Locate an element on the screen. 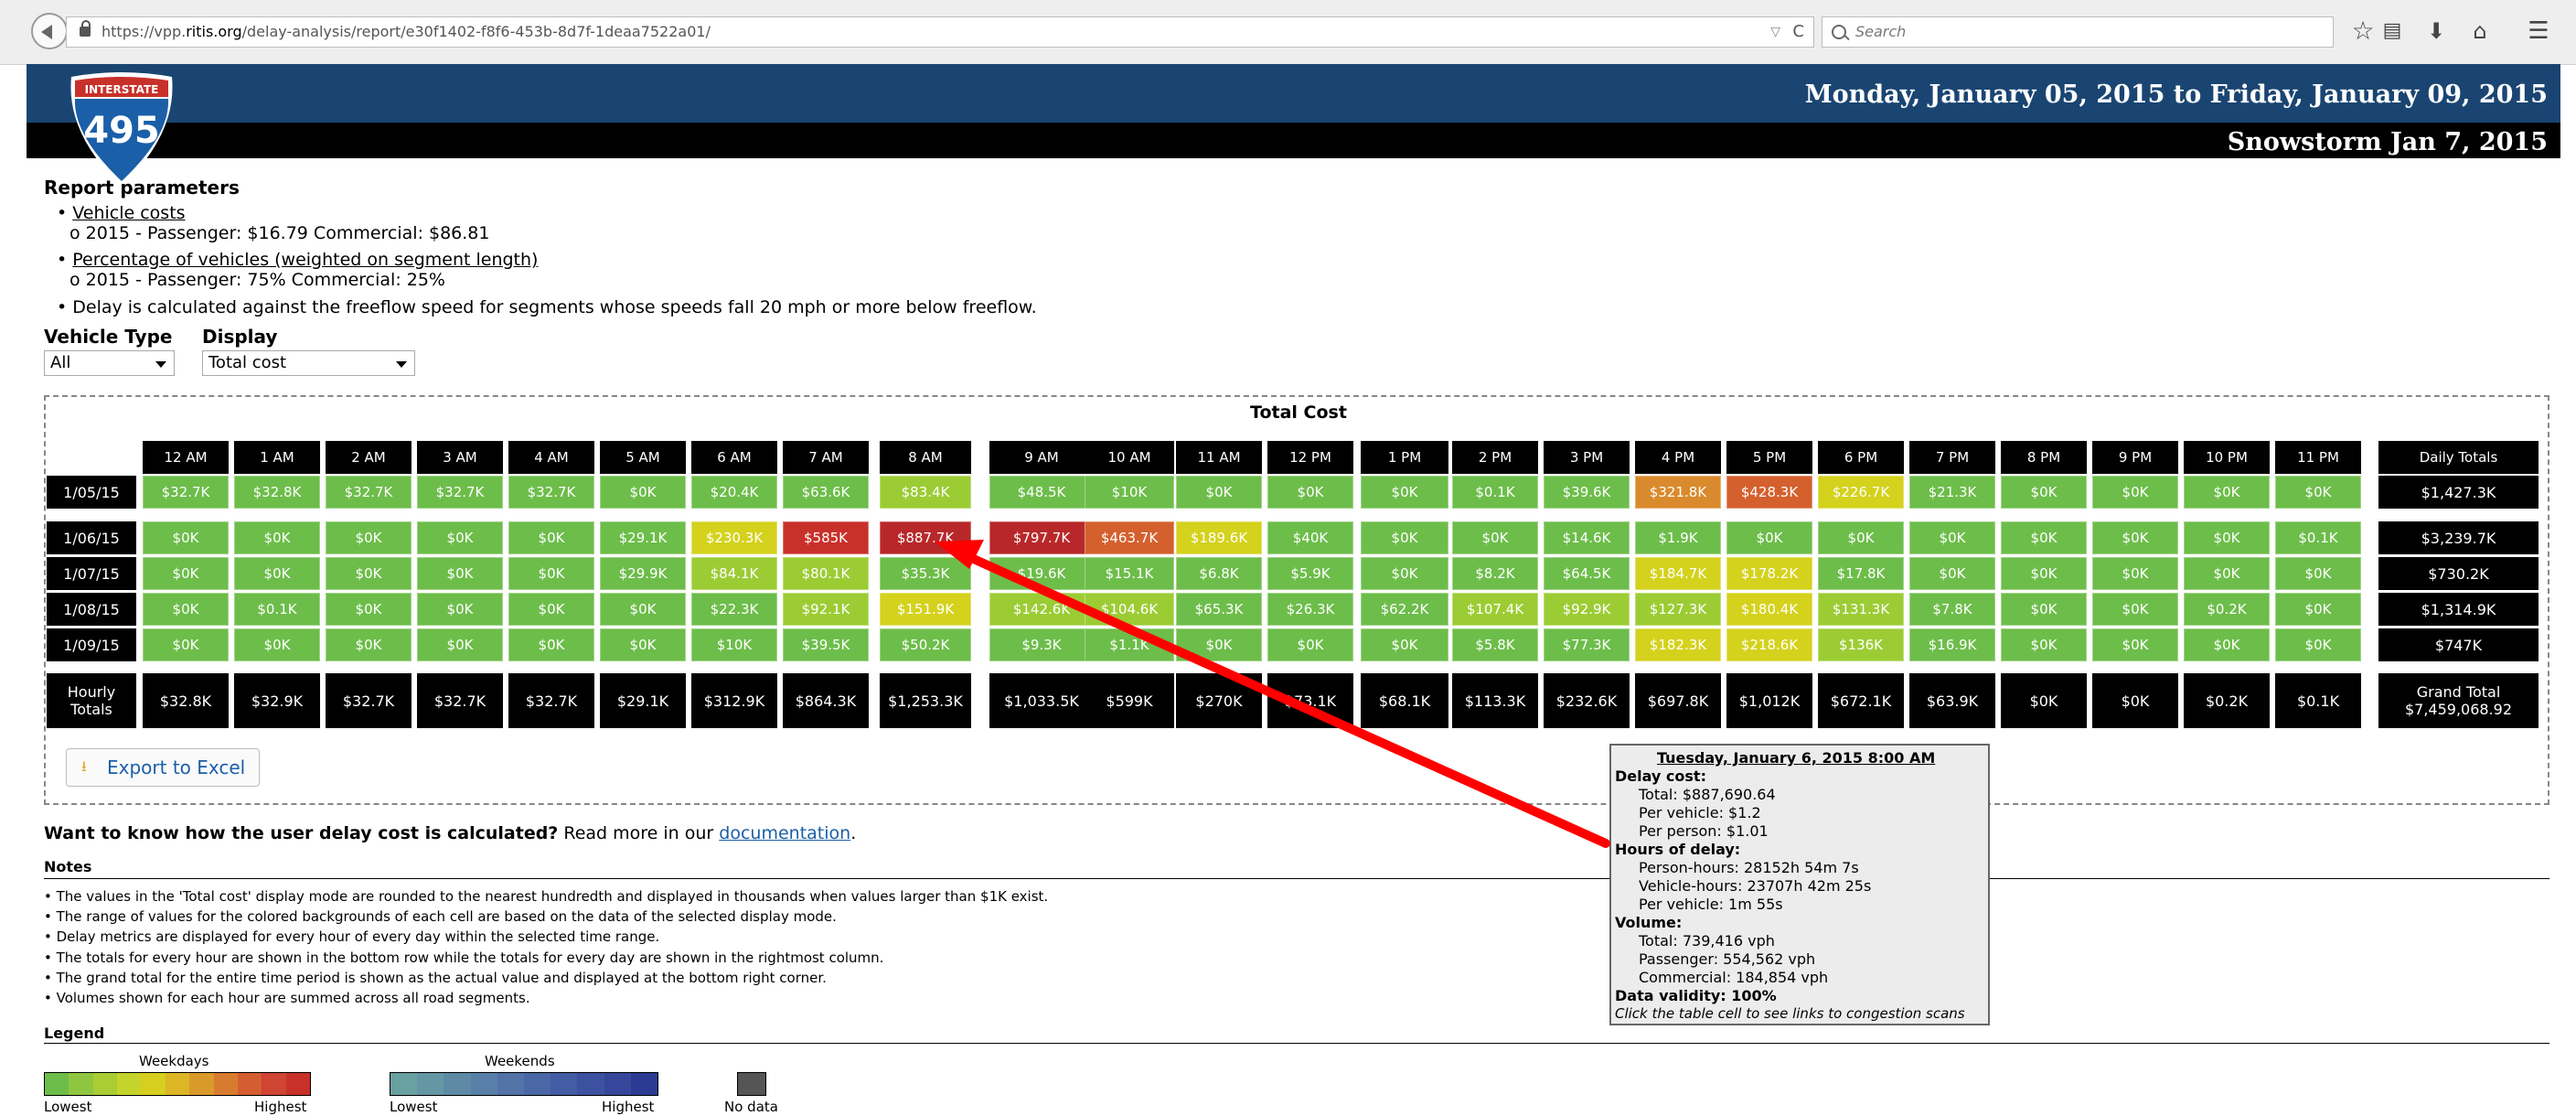  table-cell: $1.1K is located at coordinates (1129, 644).